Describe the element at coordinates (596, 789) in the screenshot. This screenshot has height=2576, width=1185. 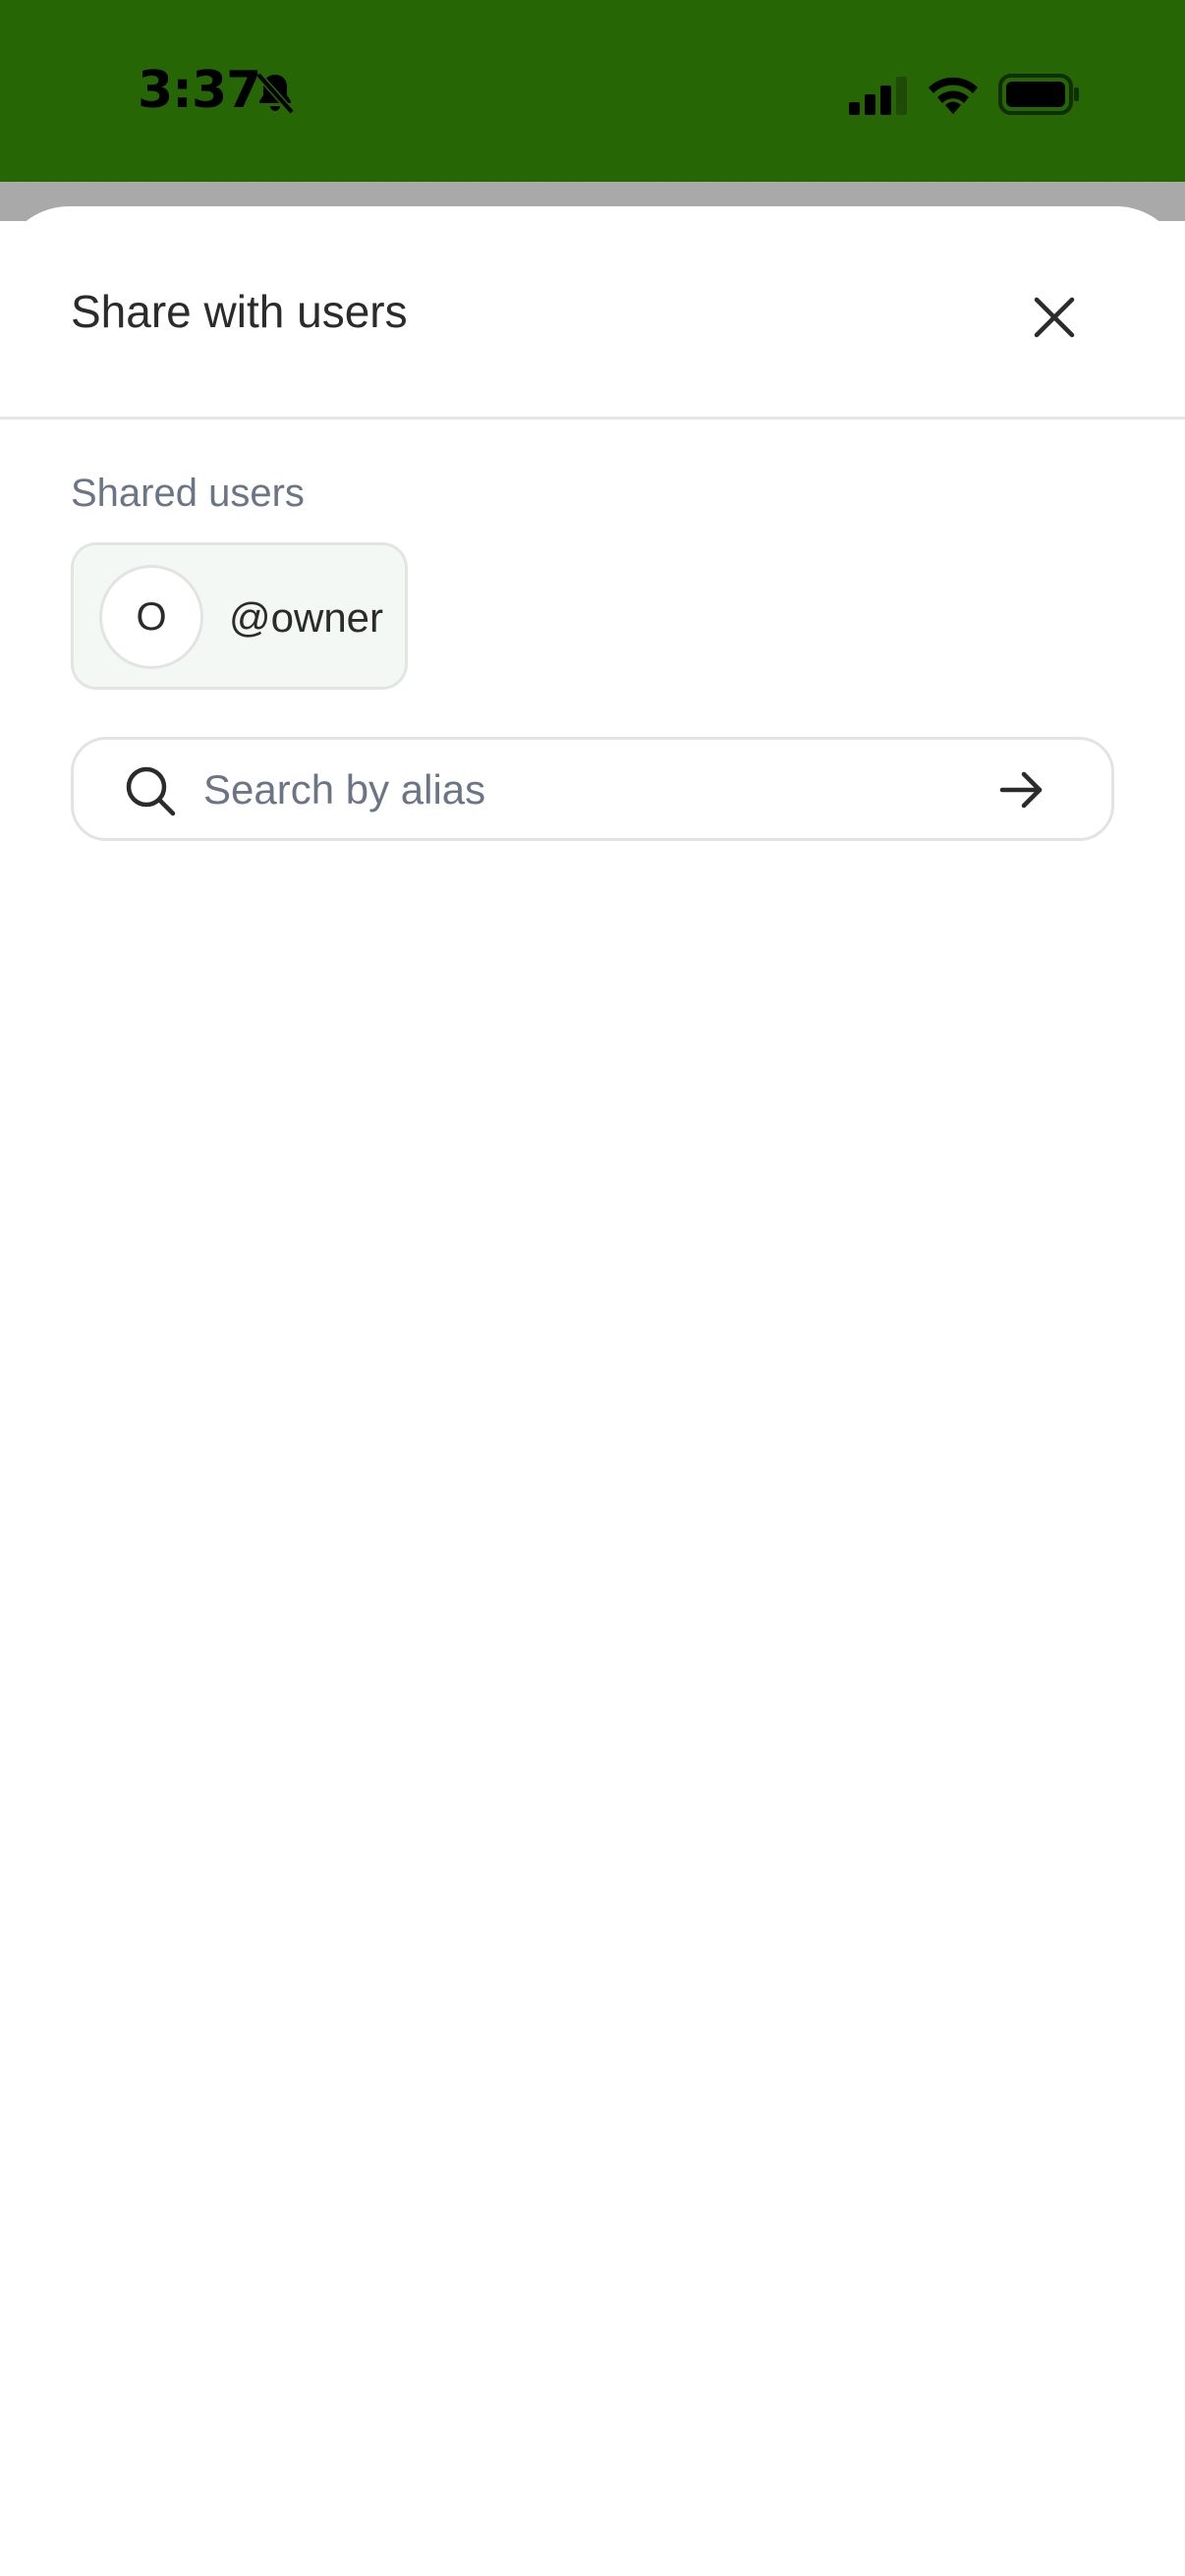
I see `search-input` at that location.